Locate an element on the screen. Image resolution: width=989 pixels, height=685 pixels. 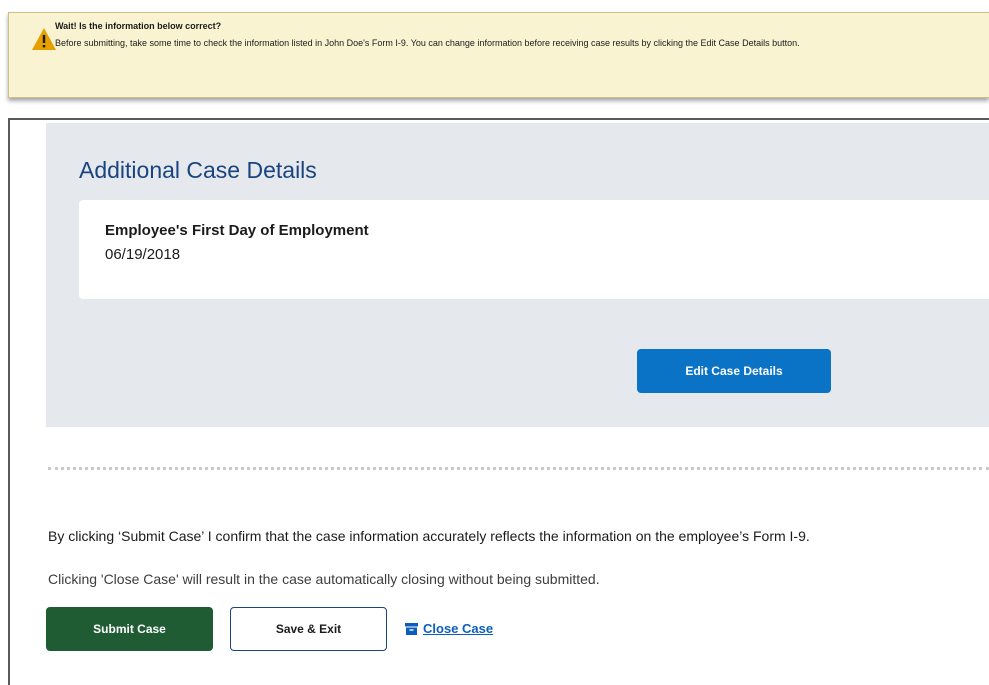
save-exit-button: Save & Exit is located at coordinates (308, 629).